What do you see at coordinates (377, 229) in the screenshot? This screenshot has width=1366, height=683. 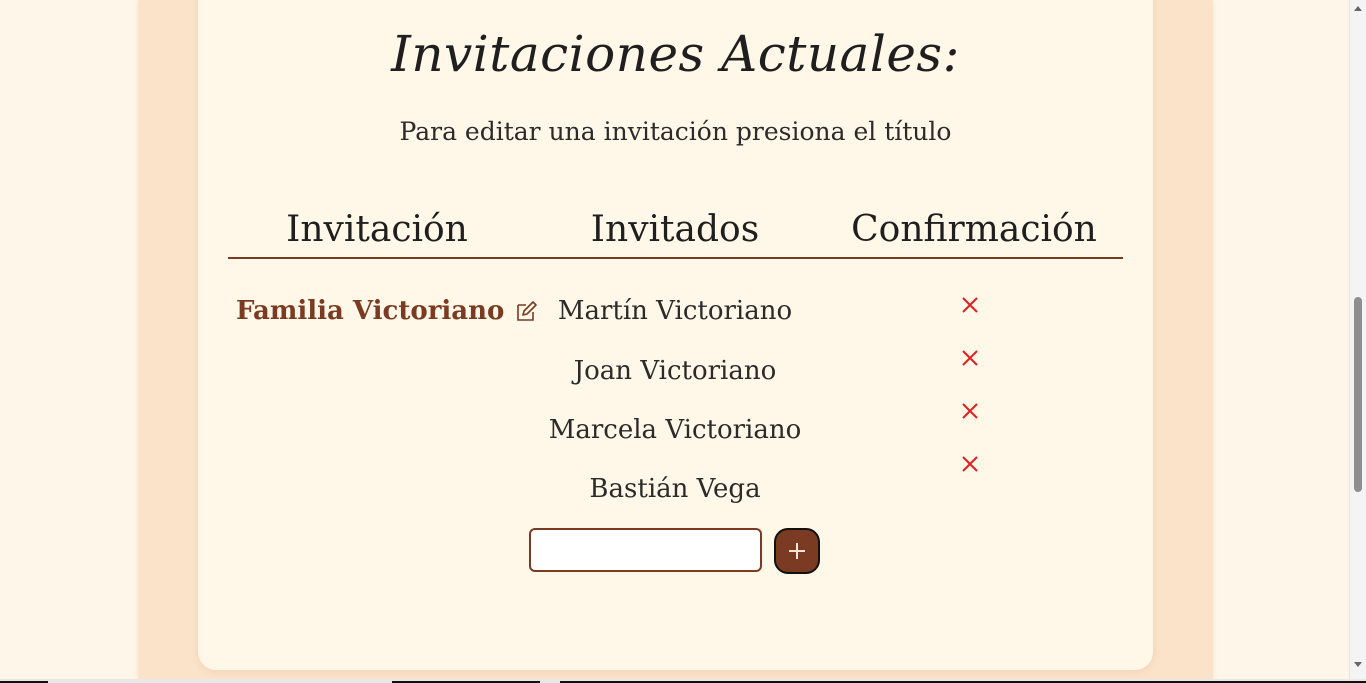 I see `header-invitacion: Invitación` at bounding box center [377, 229].